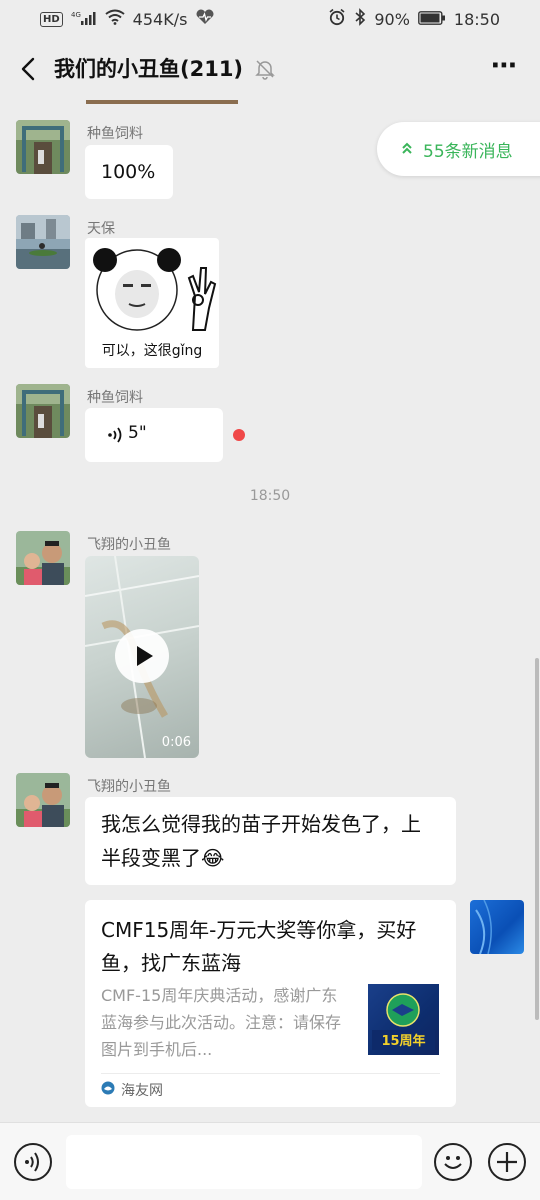 This screenshot has width=540, height=1200. I want to click on voice-message-bubble: 5", so click(154, 435).